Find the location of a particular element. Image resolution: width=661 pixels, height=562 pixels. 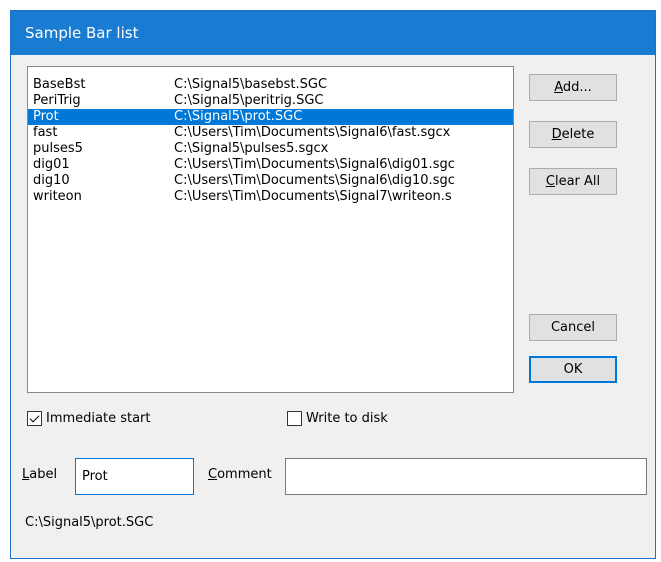

cancel-button-label: Cancel is located at coordinates (573, 327).